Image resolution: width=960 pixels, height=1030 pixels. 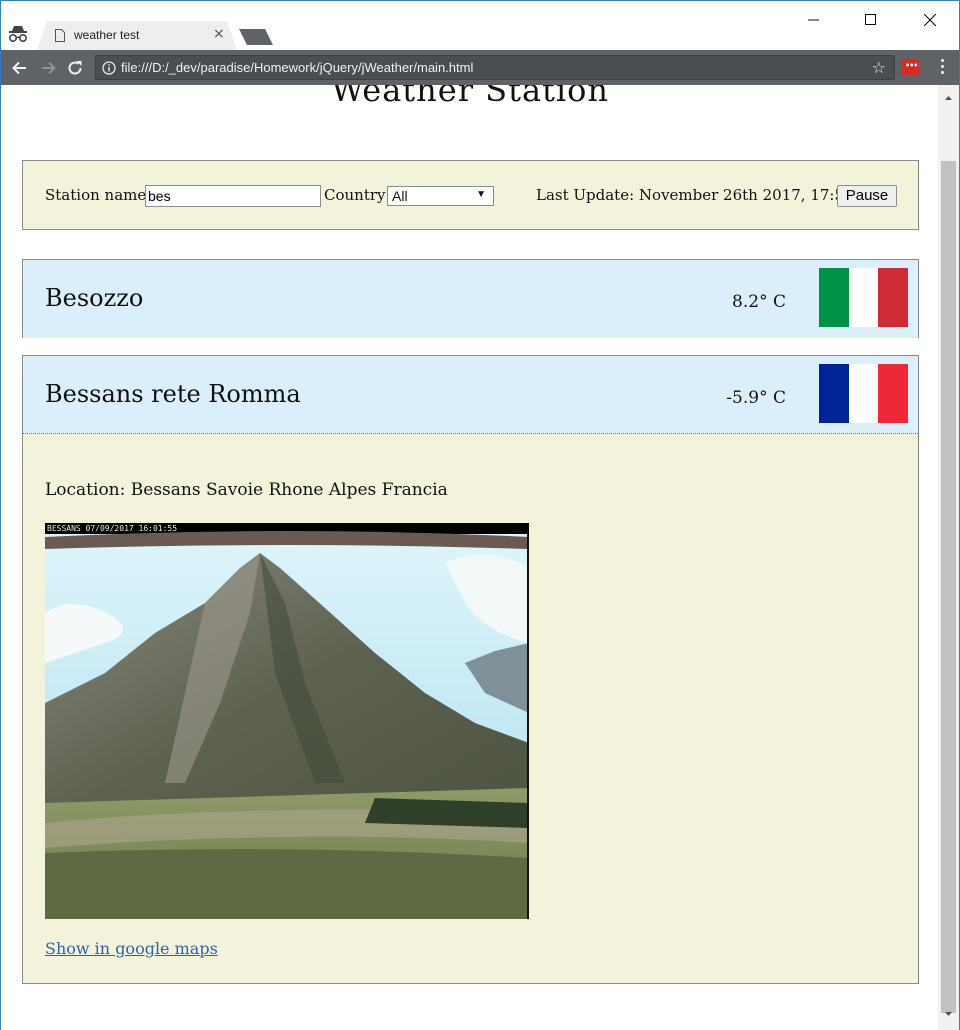 I want to click on france-flag-icon, so click(x=864, y=393).